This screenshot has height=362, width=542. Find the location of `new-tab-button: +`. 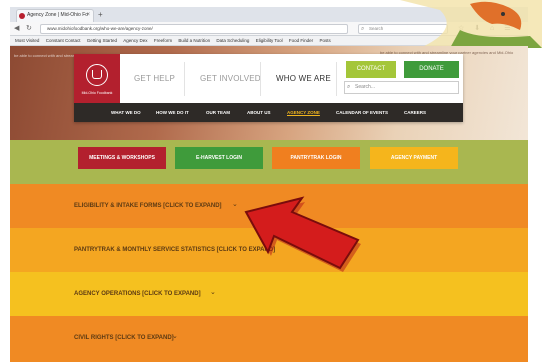

new-tab-button: + is located at coordinates (100, 14).